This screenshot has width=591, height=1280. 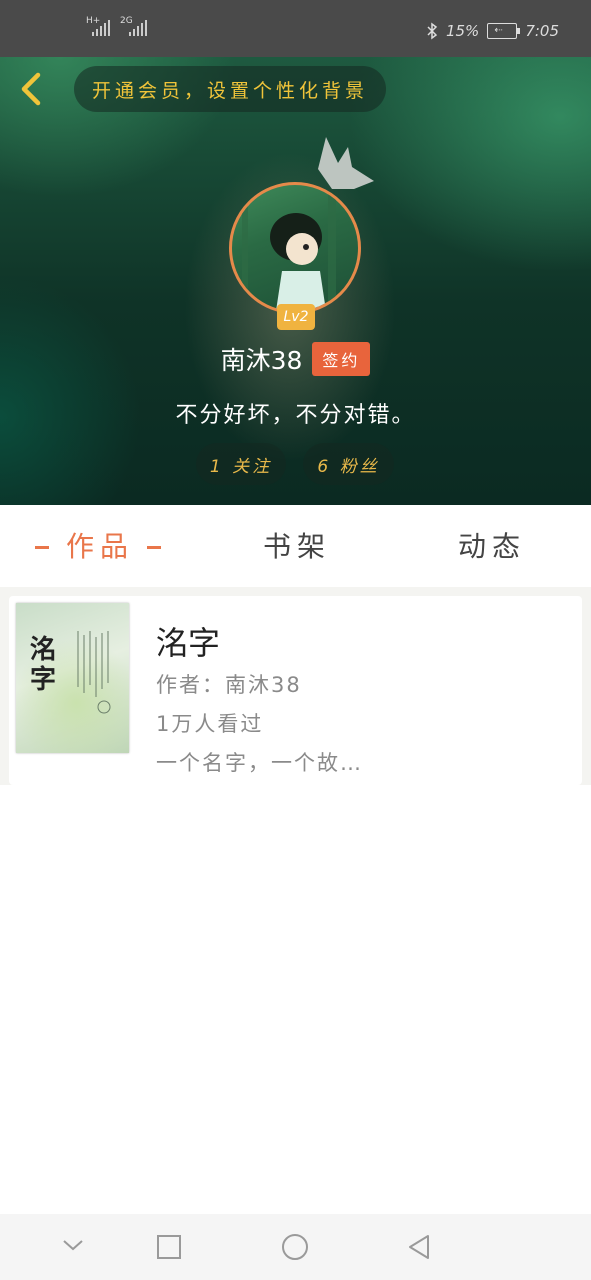 I want to click on book-views: 1万人看过, so click(x=210, y=724).